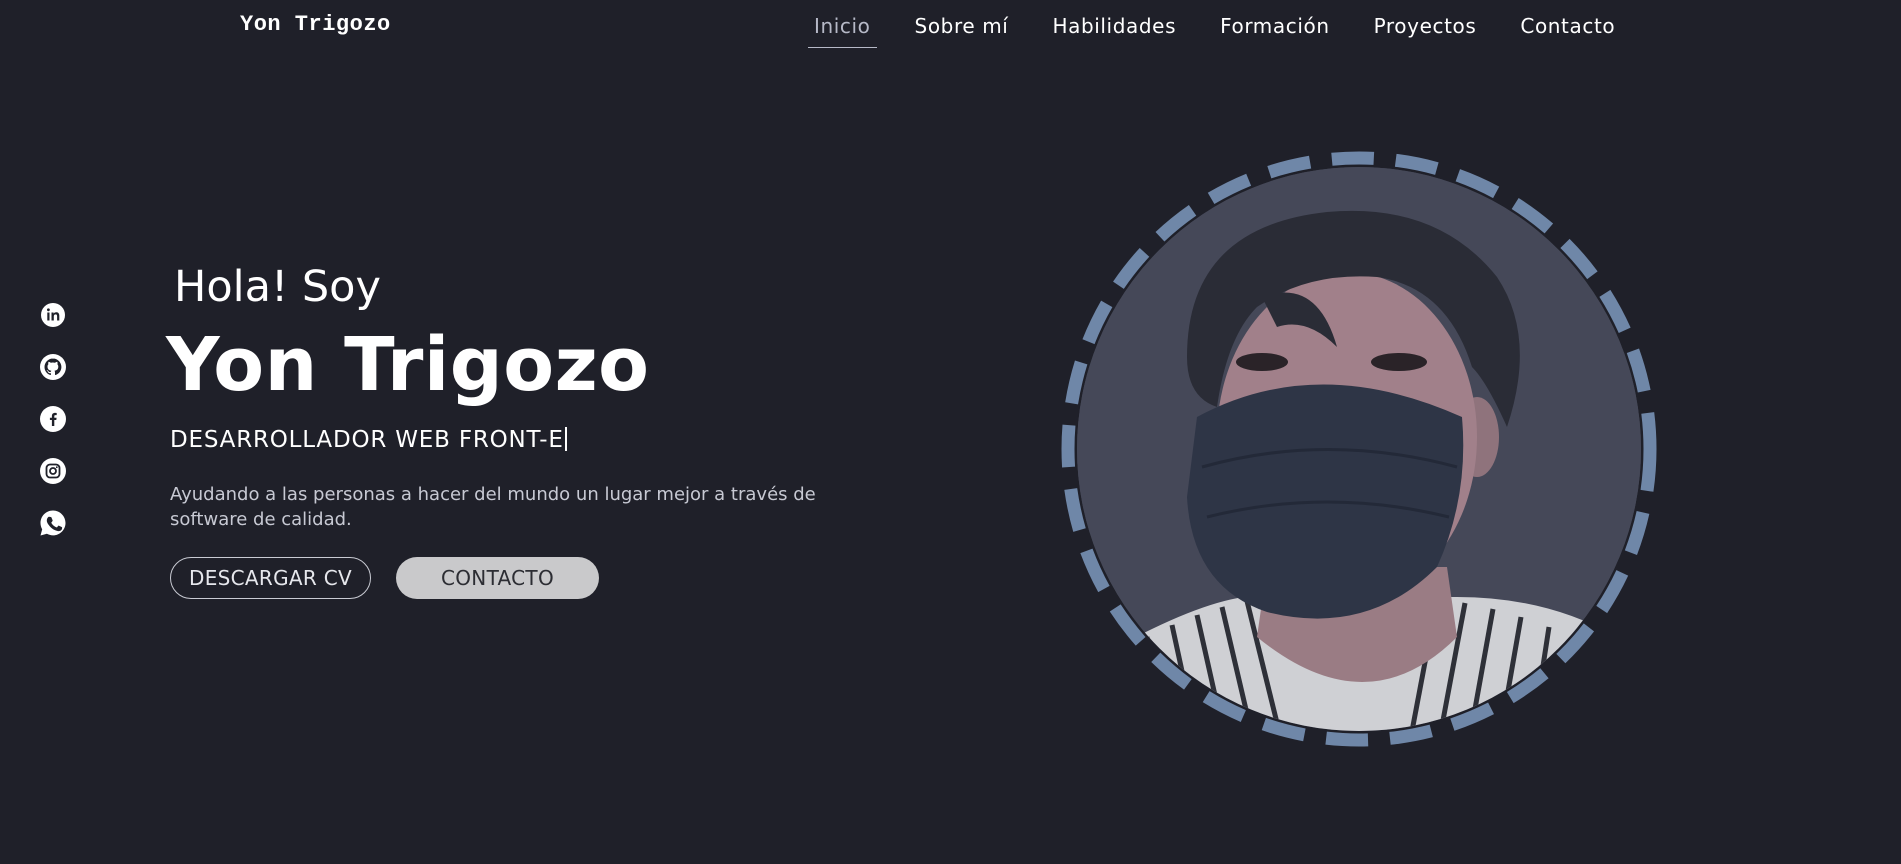  I want to click on github-link, so click(53, 367).